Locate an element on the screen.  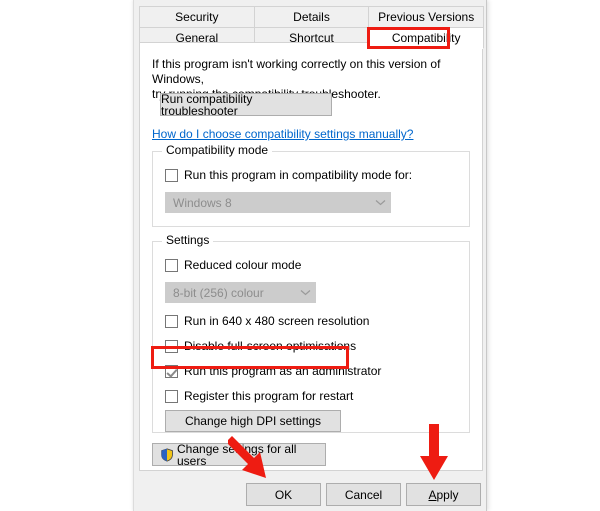
compatibility-mode-dropdown: Windows 8 is located at coordinates (278, 202).